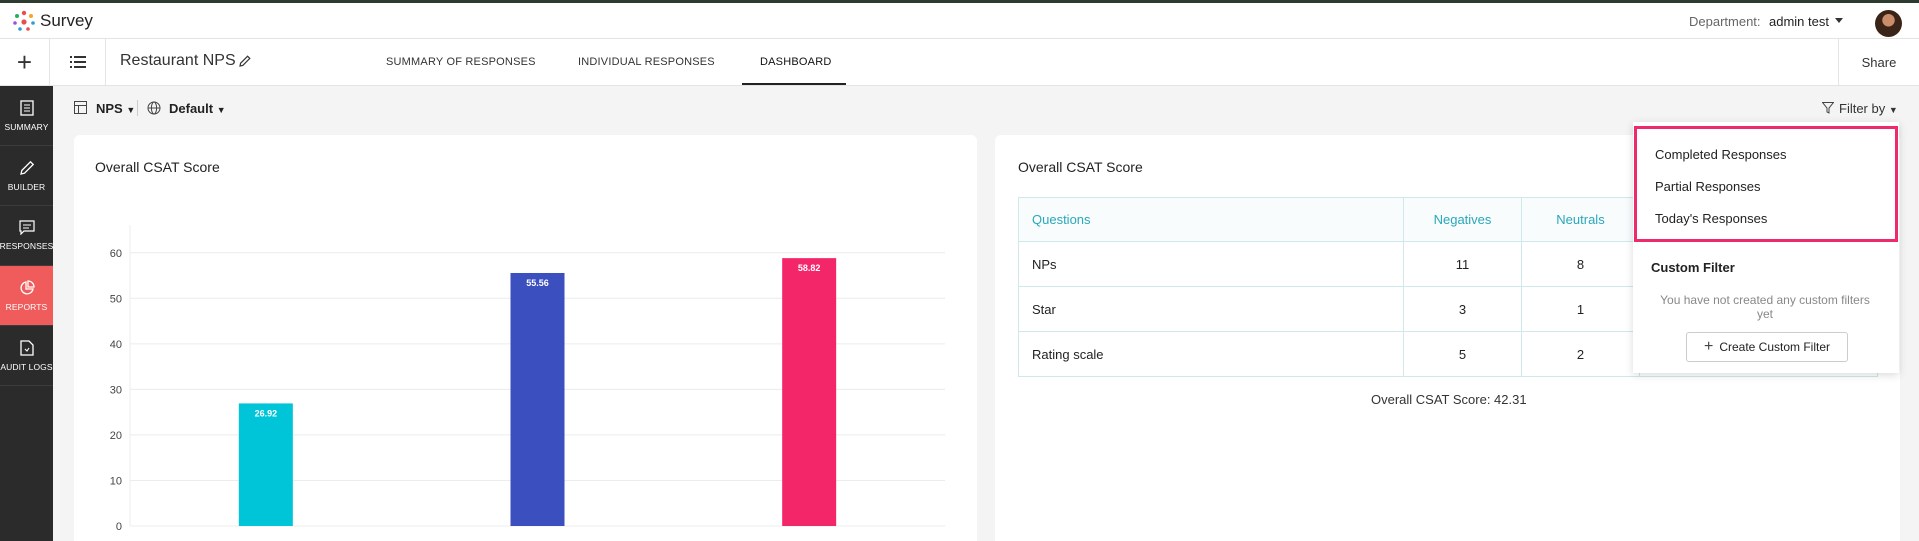  What do you see at coordinates (959, 21) in the screenshot?
I see `top-bar: Survey Department: admin test` at bounding box center [959, 21].